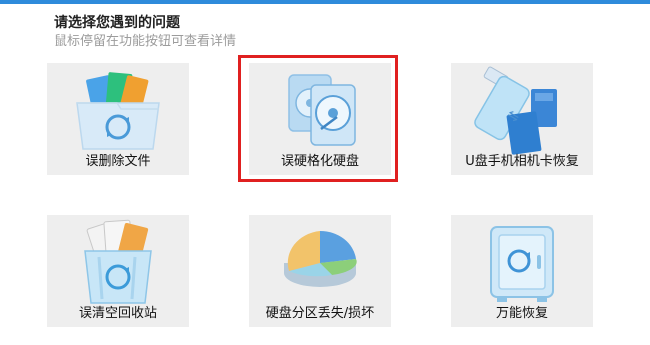 Image resolution: width=650 pixels, height=345 pixels. I want to click on safe-box-icon, so click(522, 261).